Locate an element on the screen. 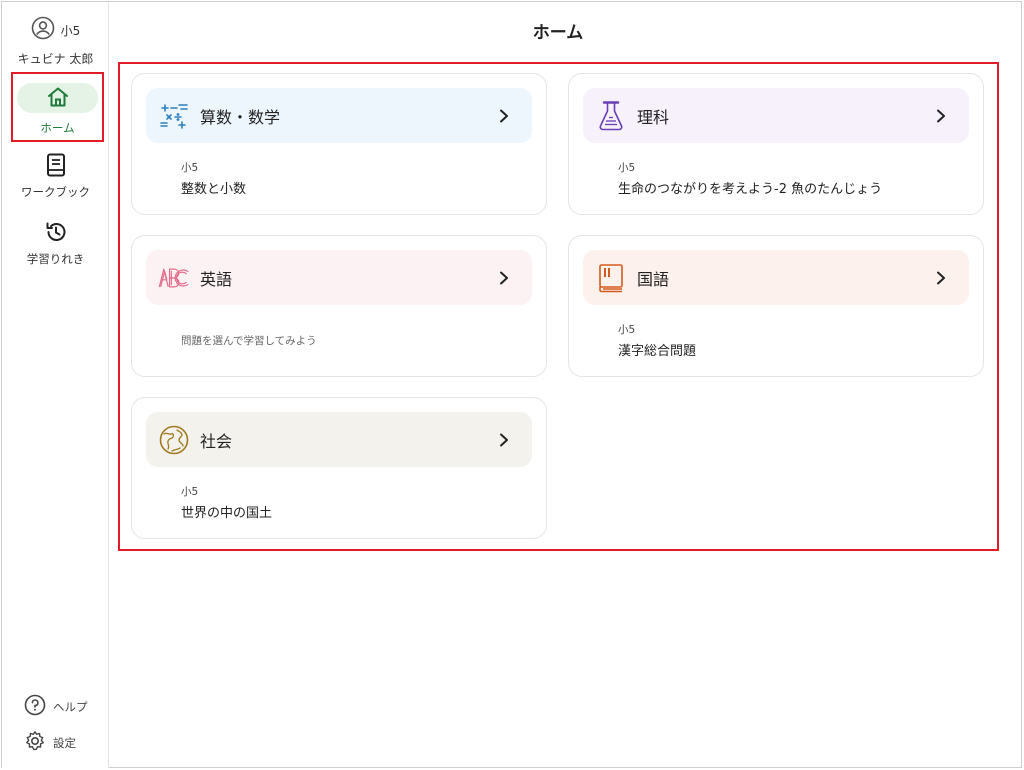  subject-card-header: 国語 is located at coordinates (776, 277).